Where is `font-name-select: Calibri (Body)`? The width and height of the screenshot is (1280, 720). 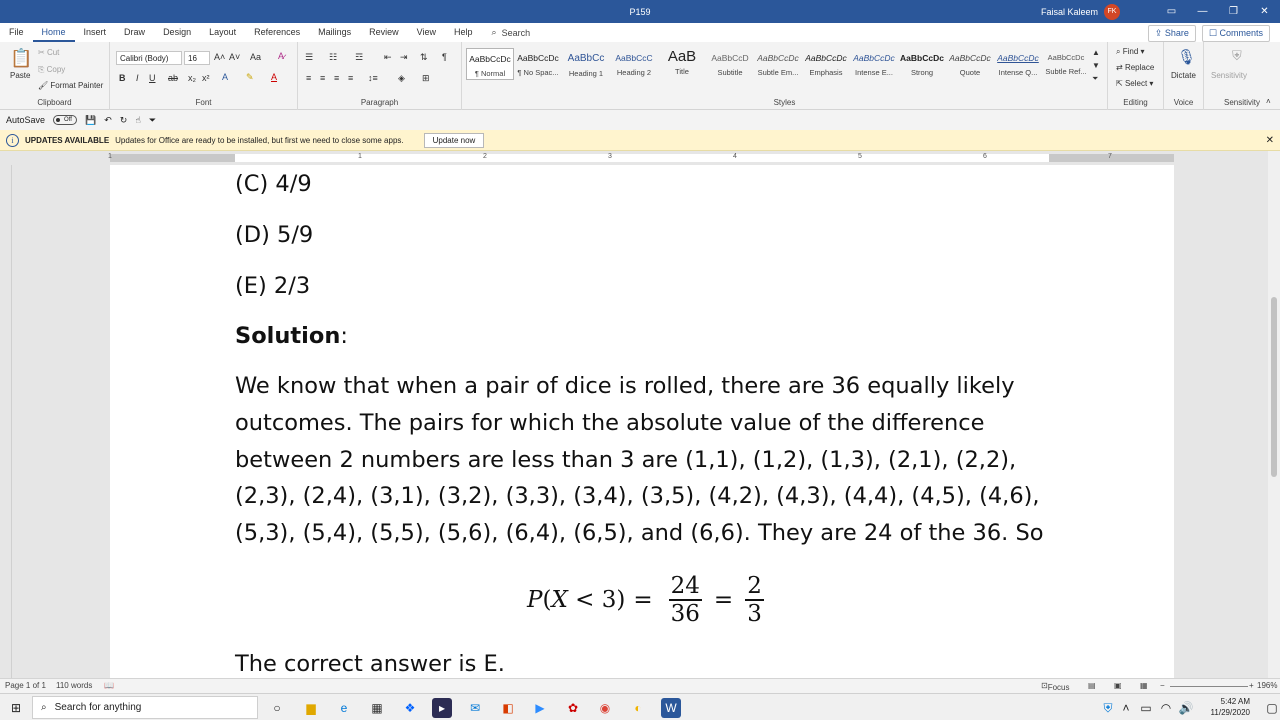
font-name-select: Calibri (Body) is located at coordinates (149, 58).